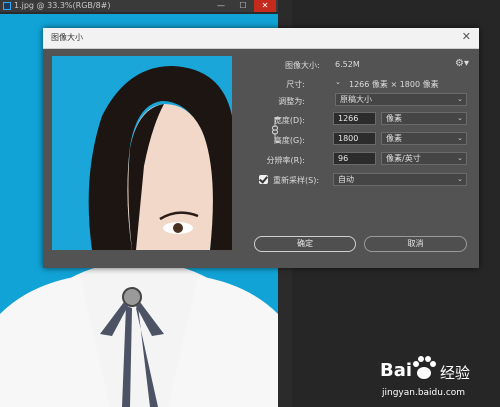 Image resolution: width=500 pixels, height=407 pixels. I want to click on width-unit-select: 像素 ⌄, so click(424, 118).